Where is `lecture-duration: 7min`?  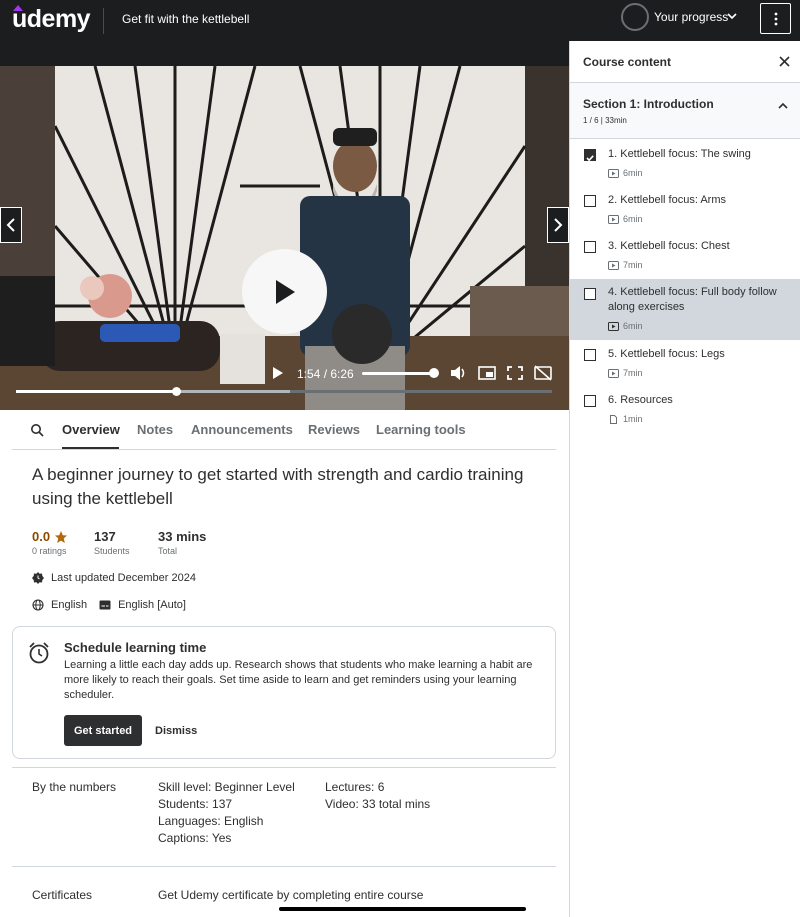
lecture-duration: 7min is located at coordinates (625, 265).